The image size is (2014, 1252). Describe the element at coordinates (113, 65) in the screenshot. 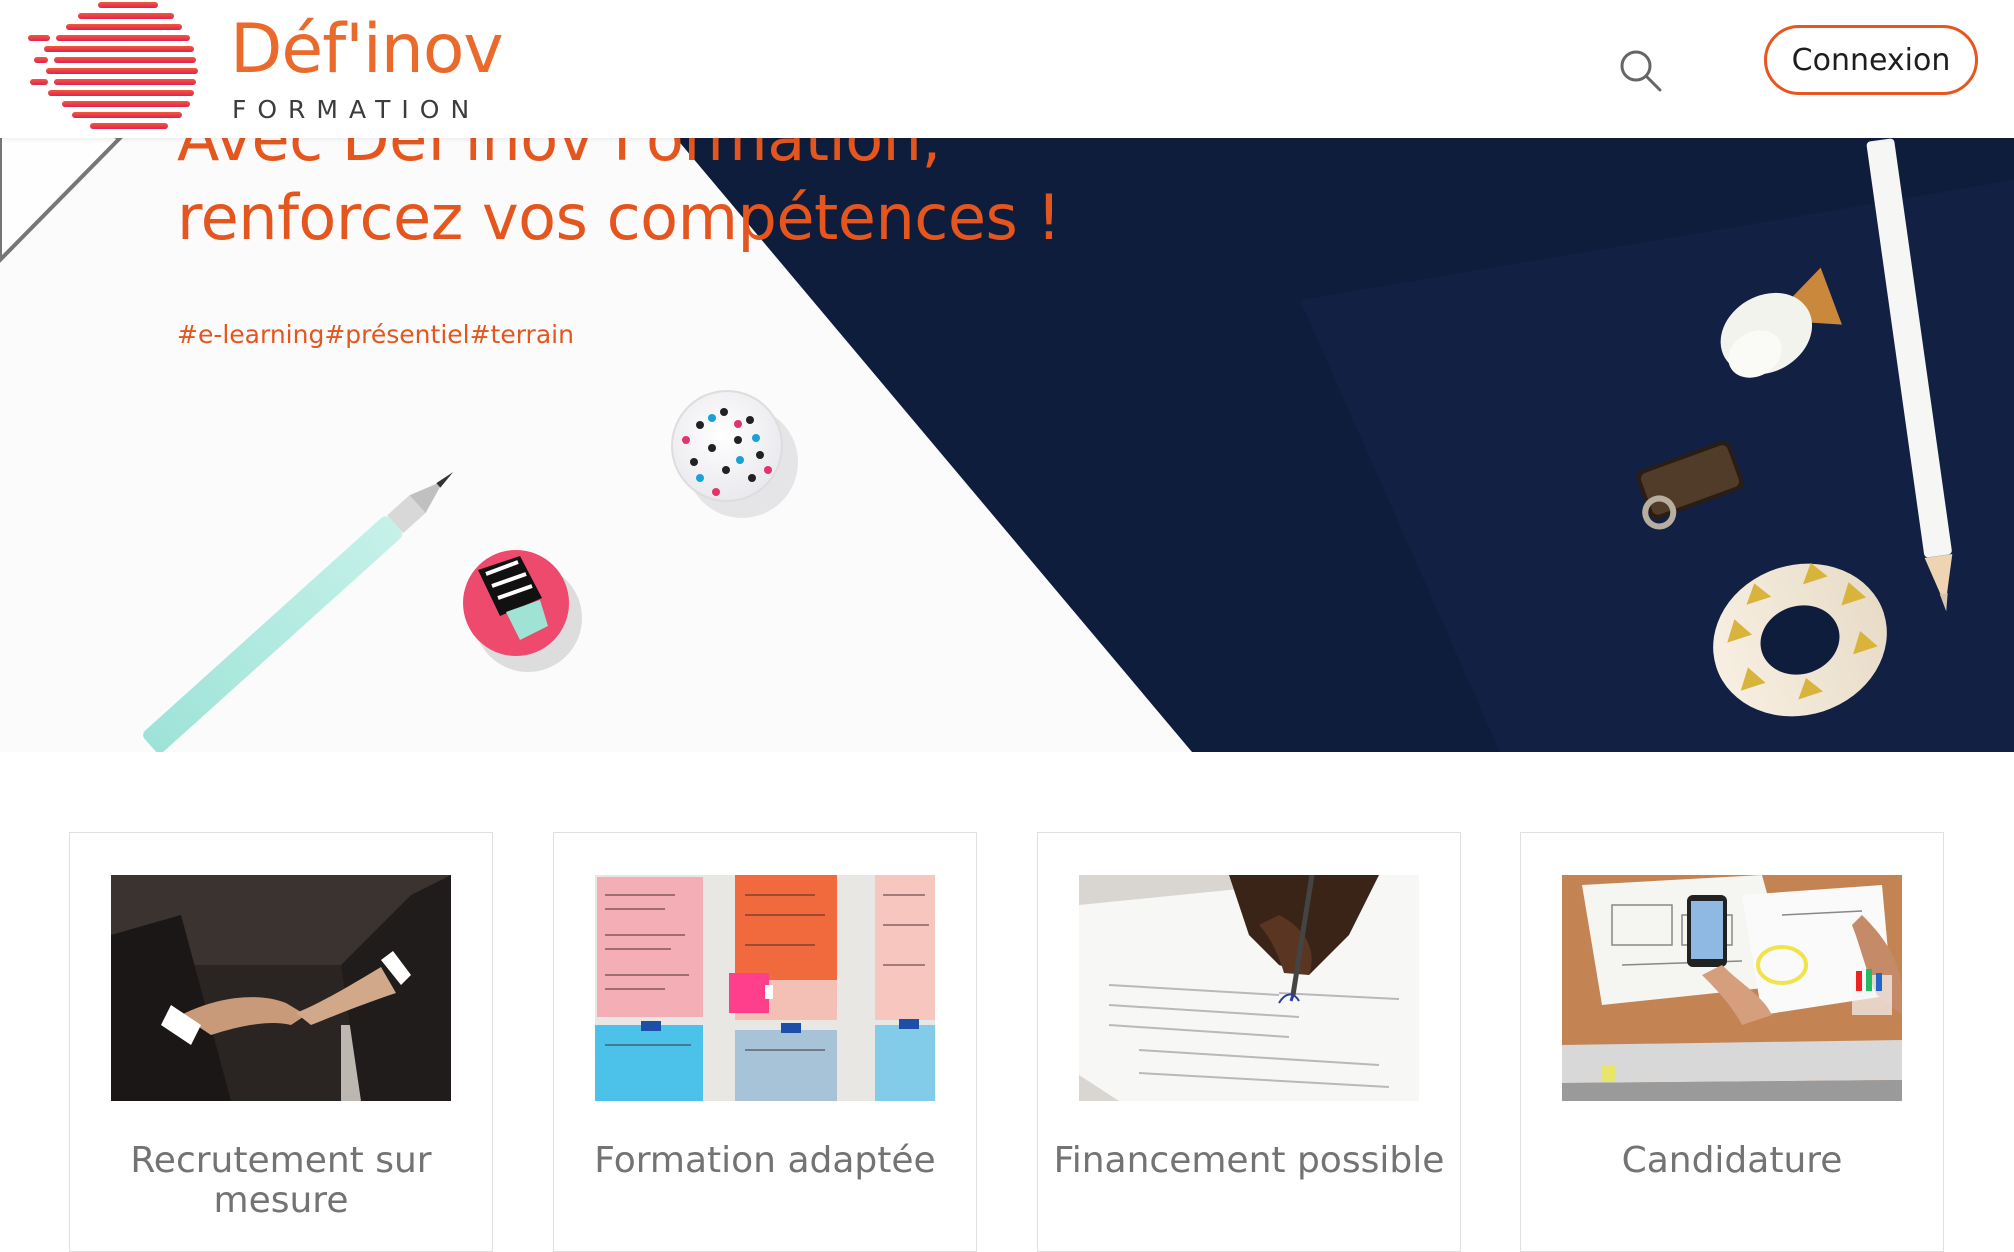

I see `logo-mark-icon` at that location.